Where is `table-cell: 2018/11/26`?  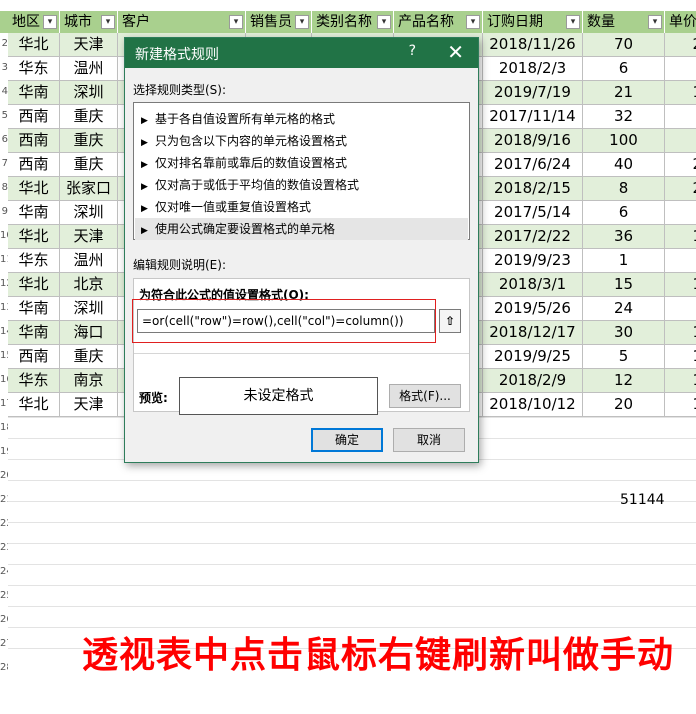
table-cell: 2018/11/26 is located at coordinates (533, 45).